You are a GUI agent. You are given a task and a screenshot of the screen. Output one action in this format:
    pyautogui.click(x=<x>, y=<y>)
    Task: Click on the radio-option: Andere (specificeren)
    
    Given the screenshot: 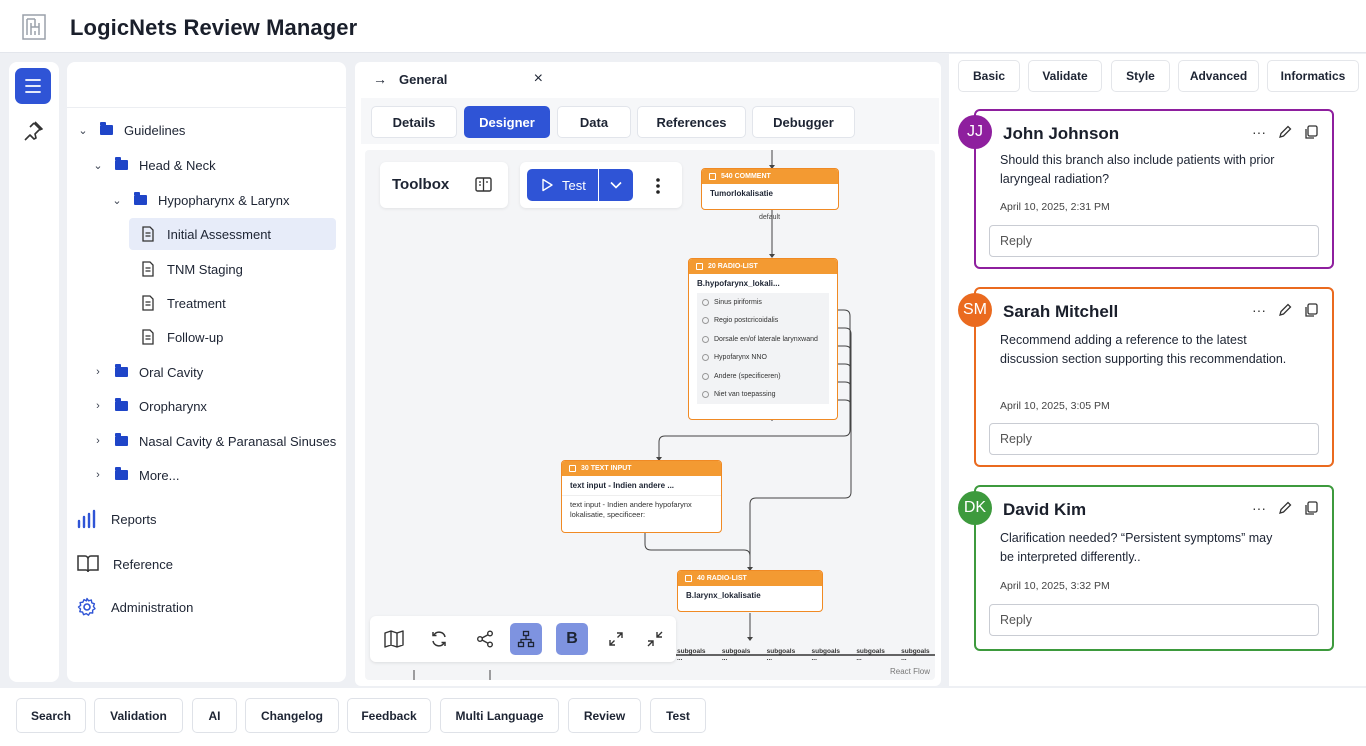 What is the action you would take?
    pyautogui.click(x=763, y=376)
    